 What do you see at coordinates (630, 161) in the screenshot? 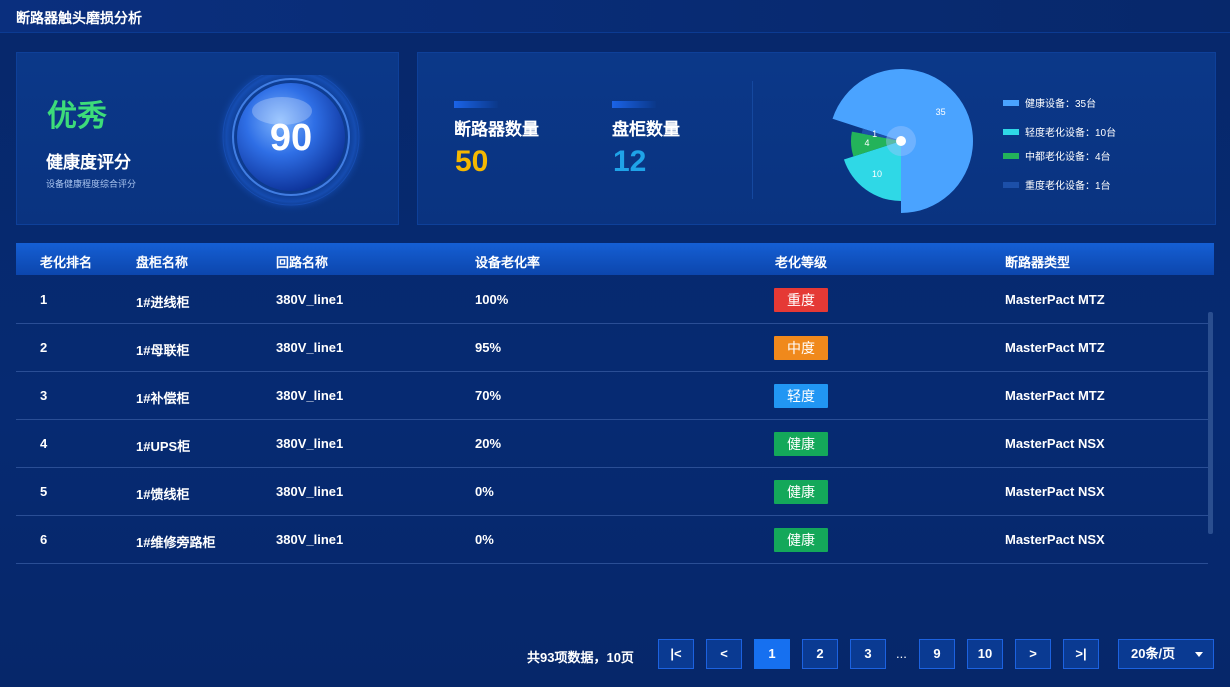
I see `cabinet-count-value: 12` at bounding box center [630, 161].